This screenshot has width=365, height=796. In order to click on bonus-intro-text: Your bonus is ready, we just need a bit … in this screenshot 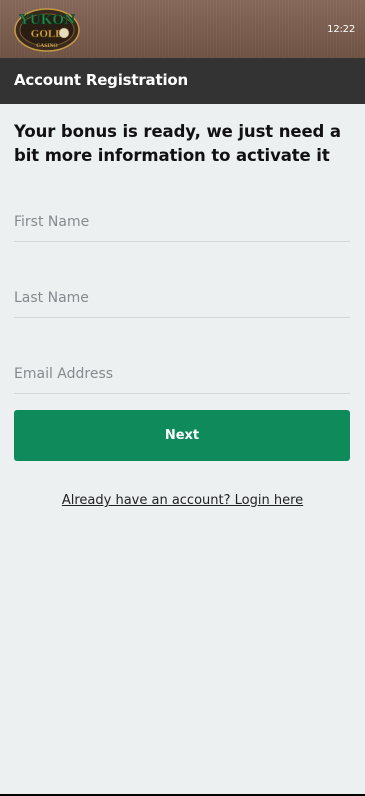, I will do `click(177, 143)`.